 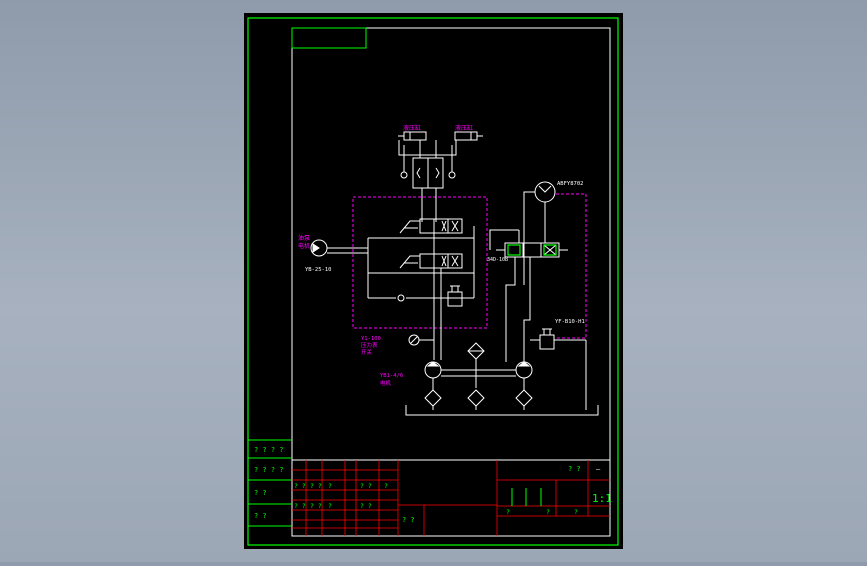 What do you see at coordinates (300, 506) in the screenshot?
I see `tb-mid-6: ? ?` at bounding box center [300, 506].